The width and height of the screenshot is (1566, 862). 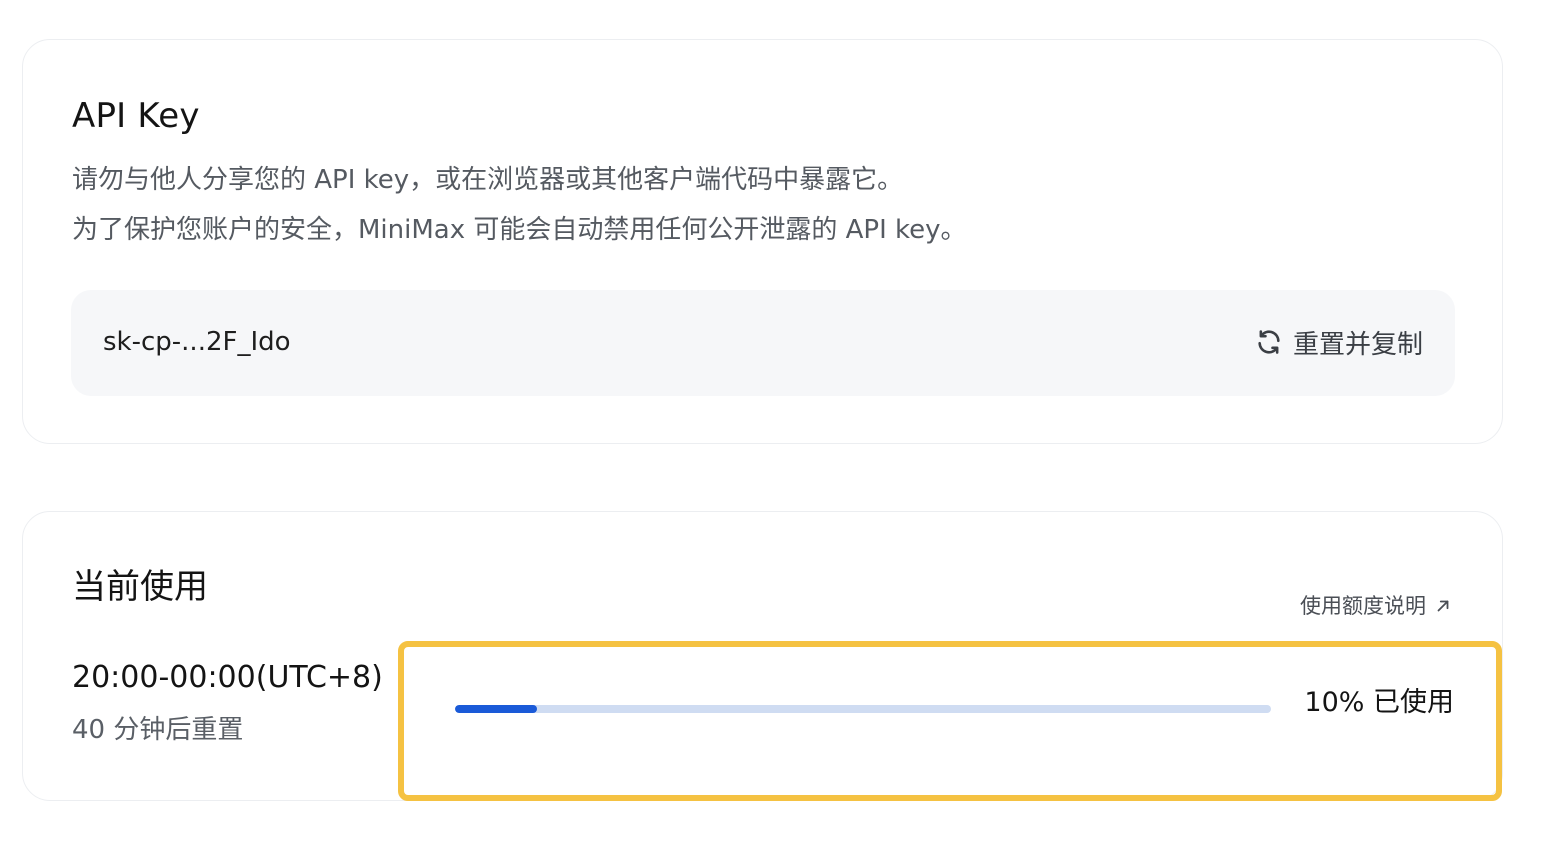 I want to click on usage-reset-hint: 40 分钟后重置, so click(x=158, y=730).